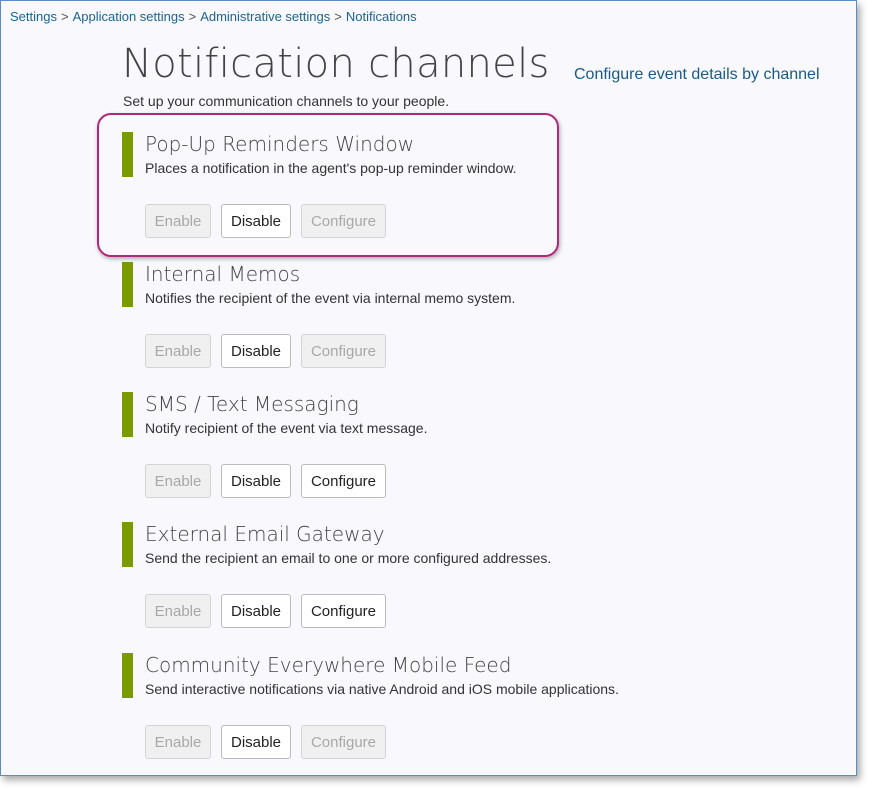 This screenshot has width=869, height=788. Describe the element at coordinates (280, 144) in the screenshot. I see `channel-name: Pop-Up Reminders Window` at that location.